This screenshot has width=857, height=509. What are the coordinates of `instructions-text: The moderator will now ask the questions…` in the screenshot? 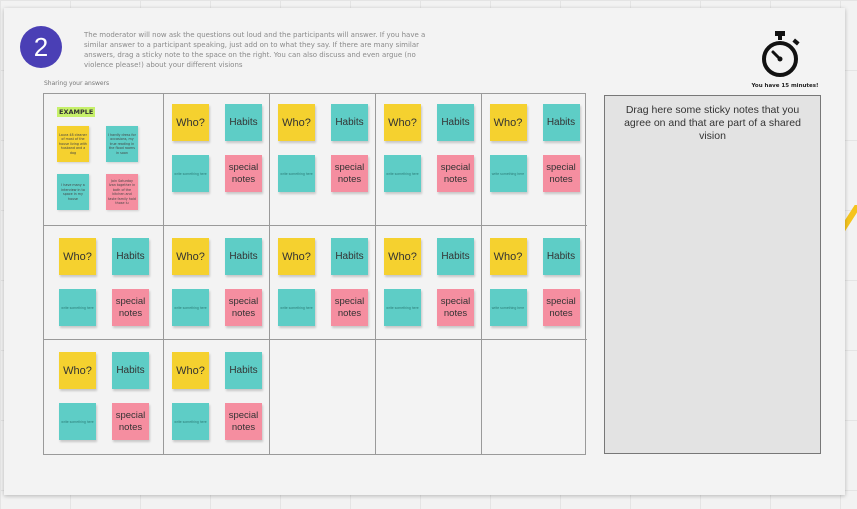 It's located at (255, 50).